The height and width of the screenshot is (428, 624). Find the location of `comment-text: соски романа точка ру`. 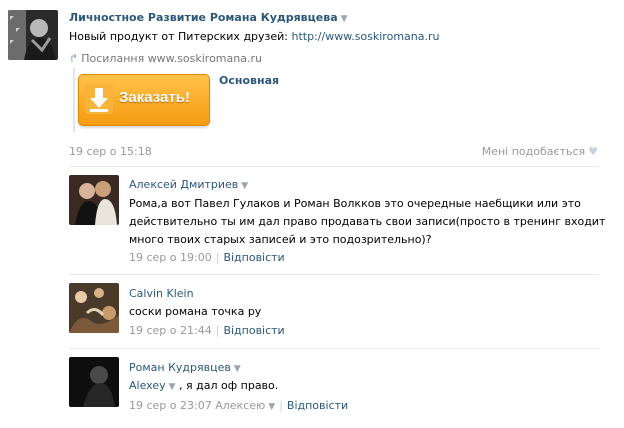

comment-text: соски романа точка ру is located at coordinates (195, 311).